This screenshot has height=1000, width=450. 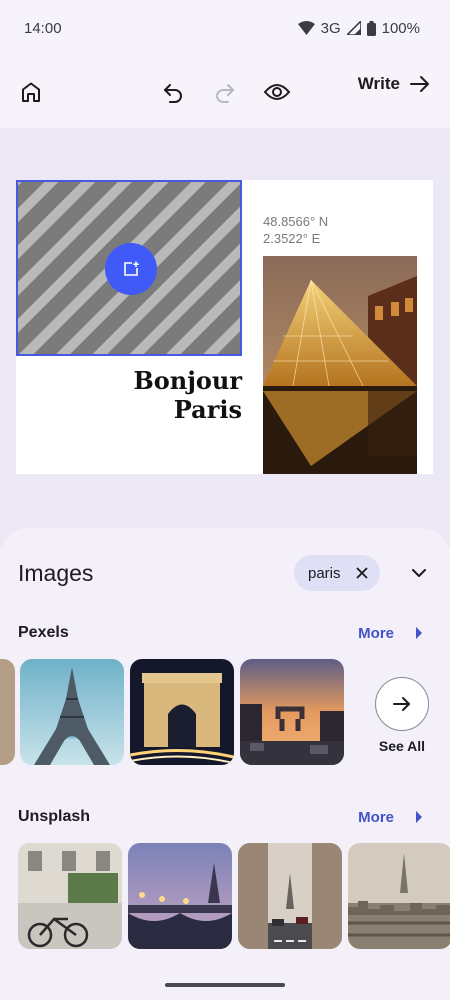 I want to click on home-button, so click(x=31, y=92).